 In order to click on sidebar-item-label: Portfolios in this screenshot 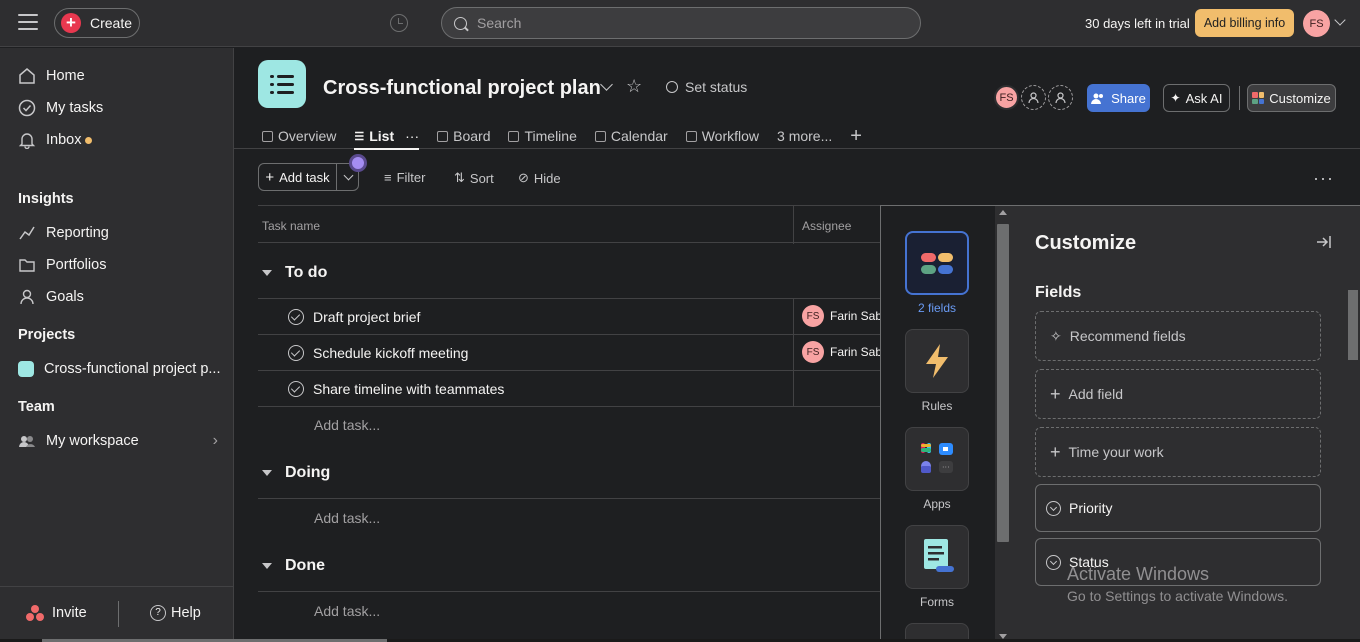, I will do `click(76, 265)`.